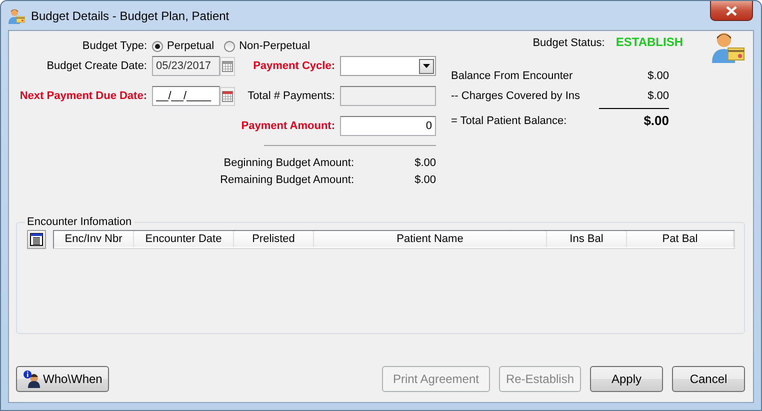 The height and width of the screenshot is (411, 762). Describe the element at coordinates (708, 379) in the screenshot. I see `action-button: Cancel` at that location.